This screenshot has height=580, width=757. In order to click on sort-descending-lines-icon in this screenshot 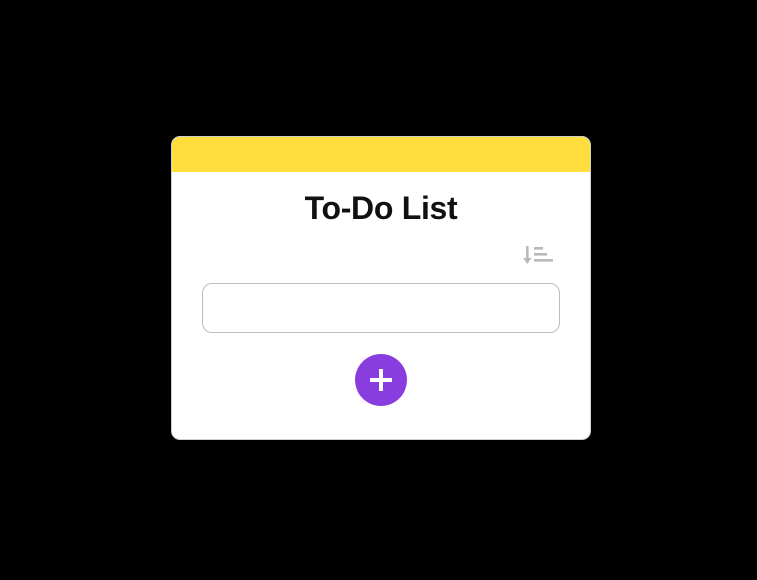, I will do `click(538, 255)`.